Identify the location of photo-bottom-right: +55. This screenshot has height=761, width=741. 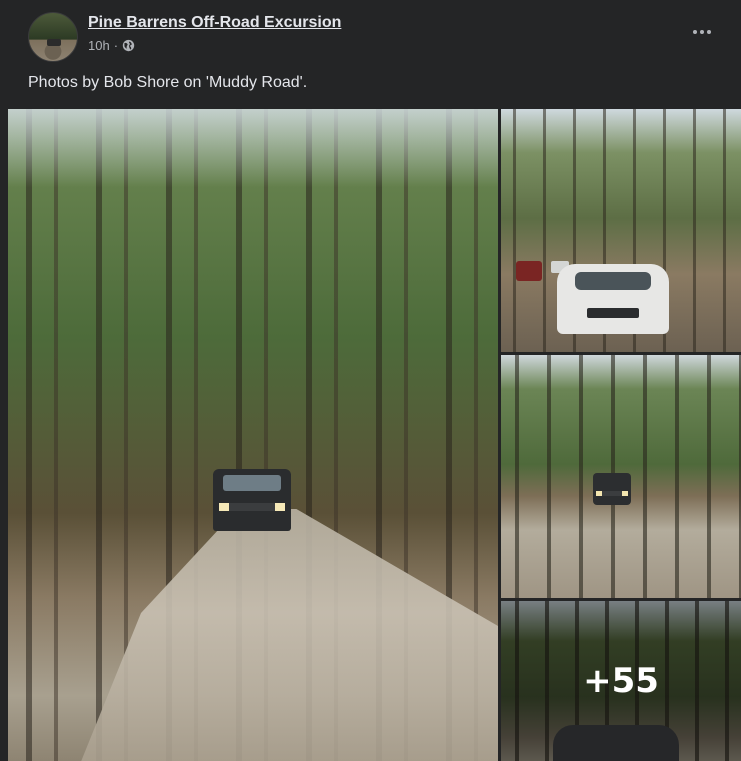
(621, 681).